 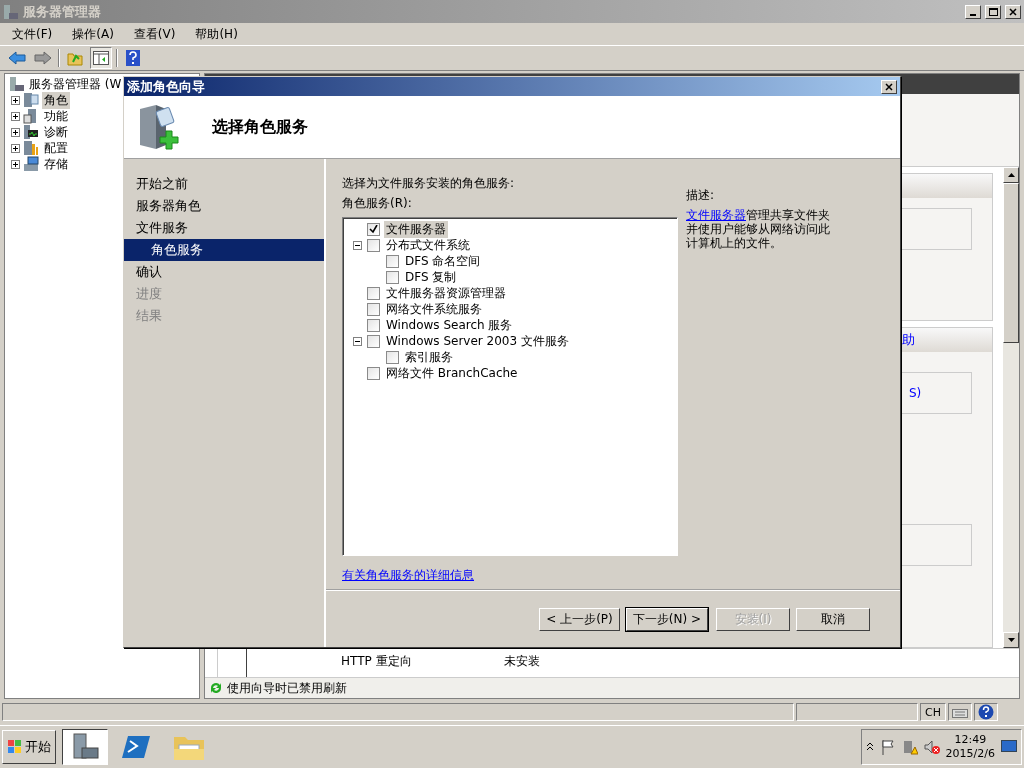 I want to click on configuration-icon, so click(x=31, y=148).